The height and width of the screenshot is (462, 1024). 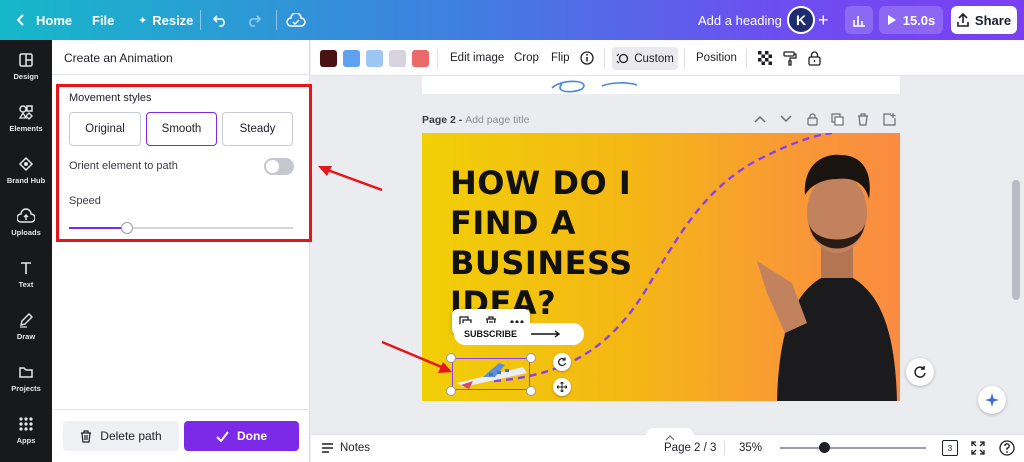 I want to click on movement-styles-label: Movement styles, so click(x=110, y=98).